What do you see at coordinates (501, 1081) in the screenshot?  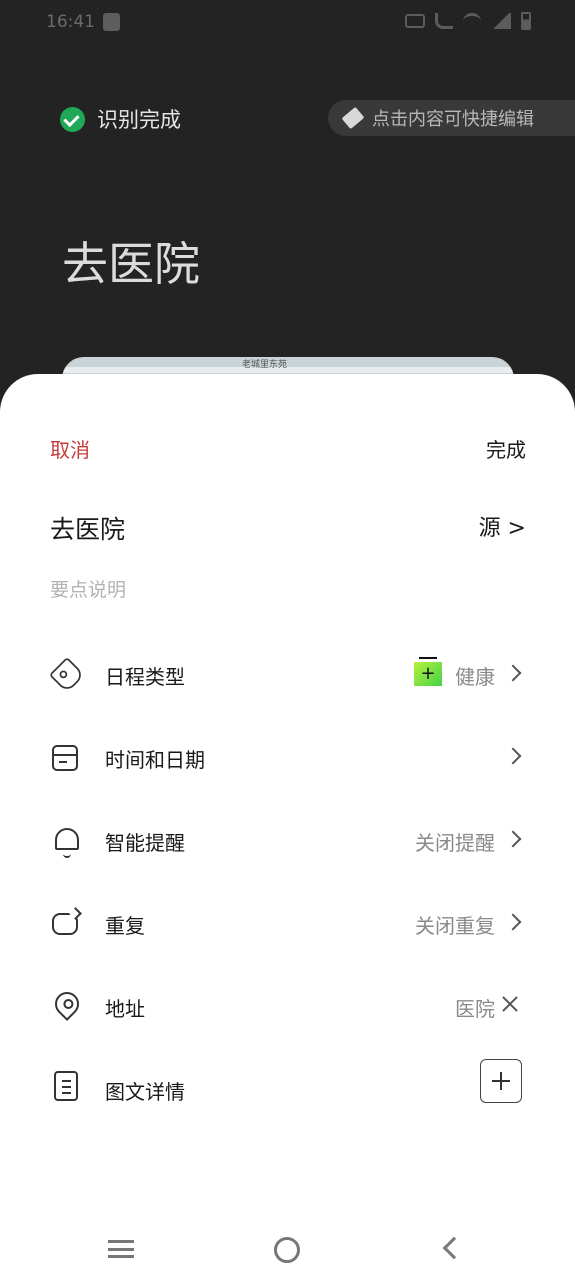 I see `add-details-button` at bounding box center [501, 1081].